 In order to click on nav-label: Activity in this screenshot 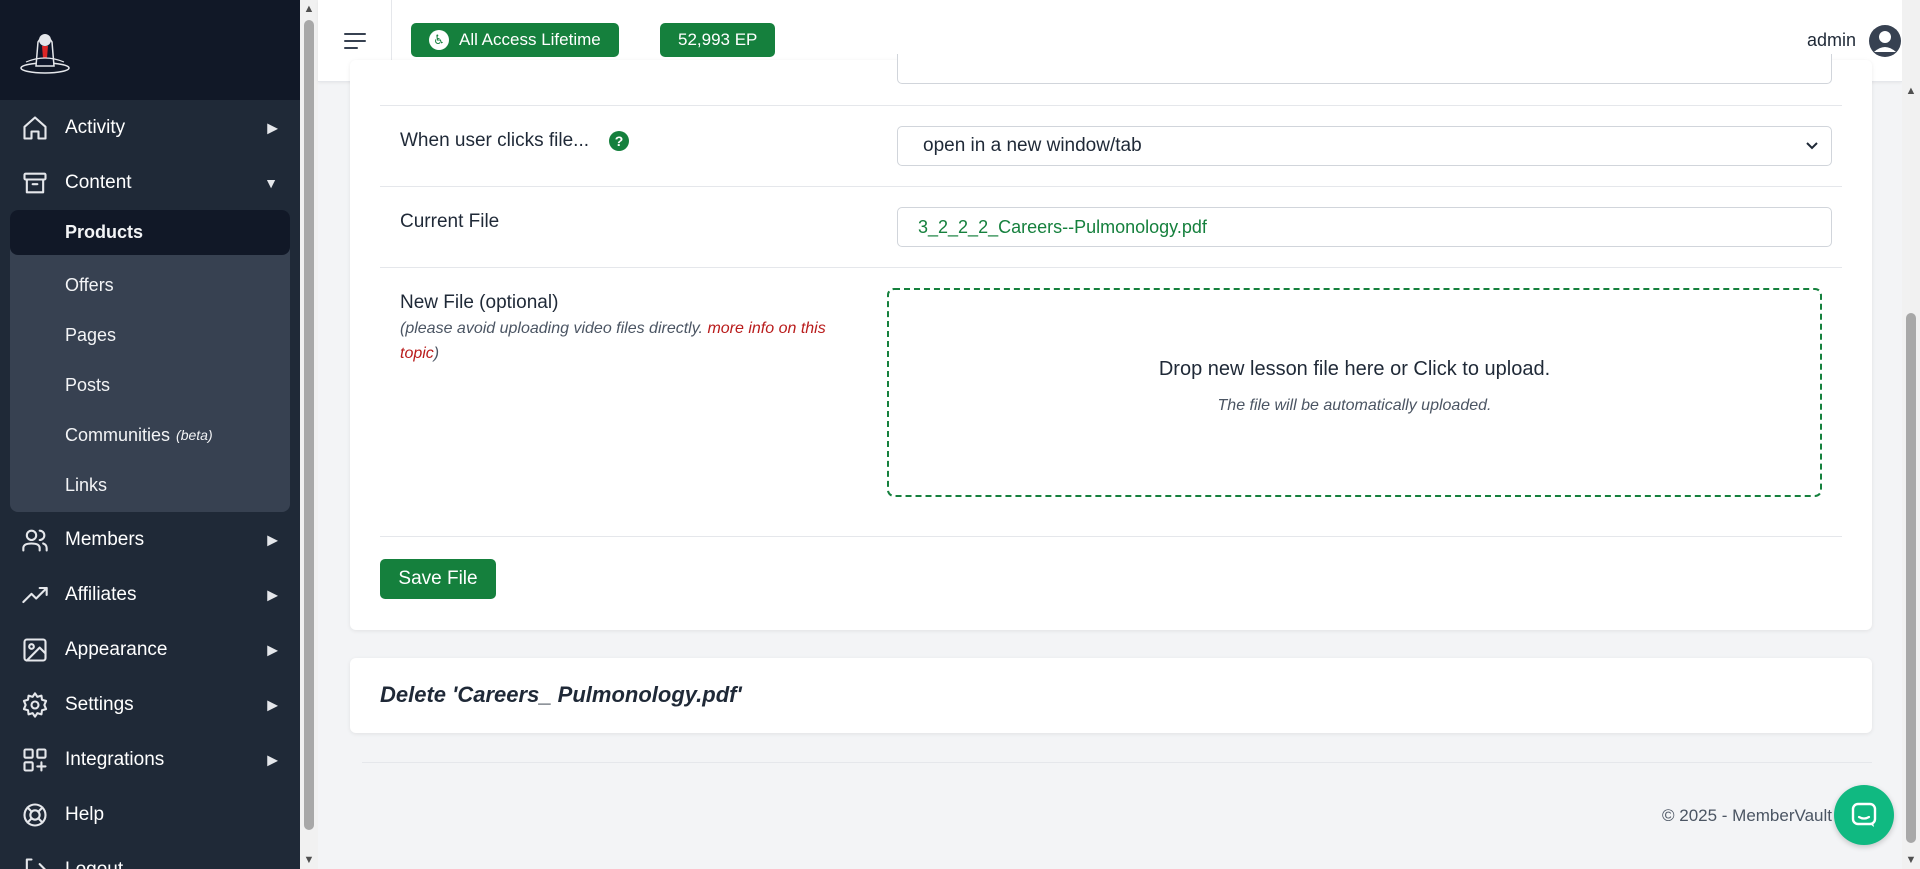, I will do `click(95, 127)`.